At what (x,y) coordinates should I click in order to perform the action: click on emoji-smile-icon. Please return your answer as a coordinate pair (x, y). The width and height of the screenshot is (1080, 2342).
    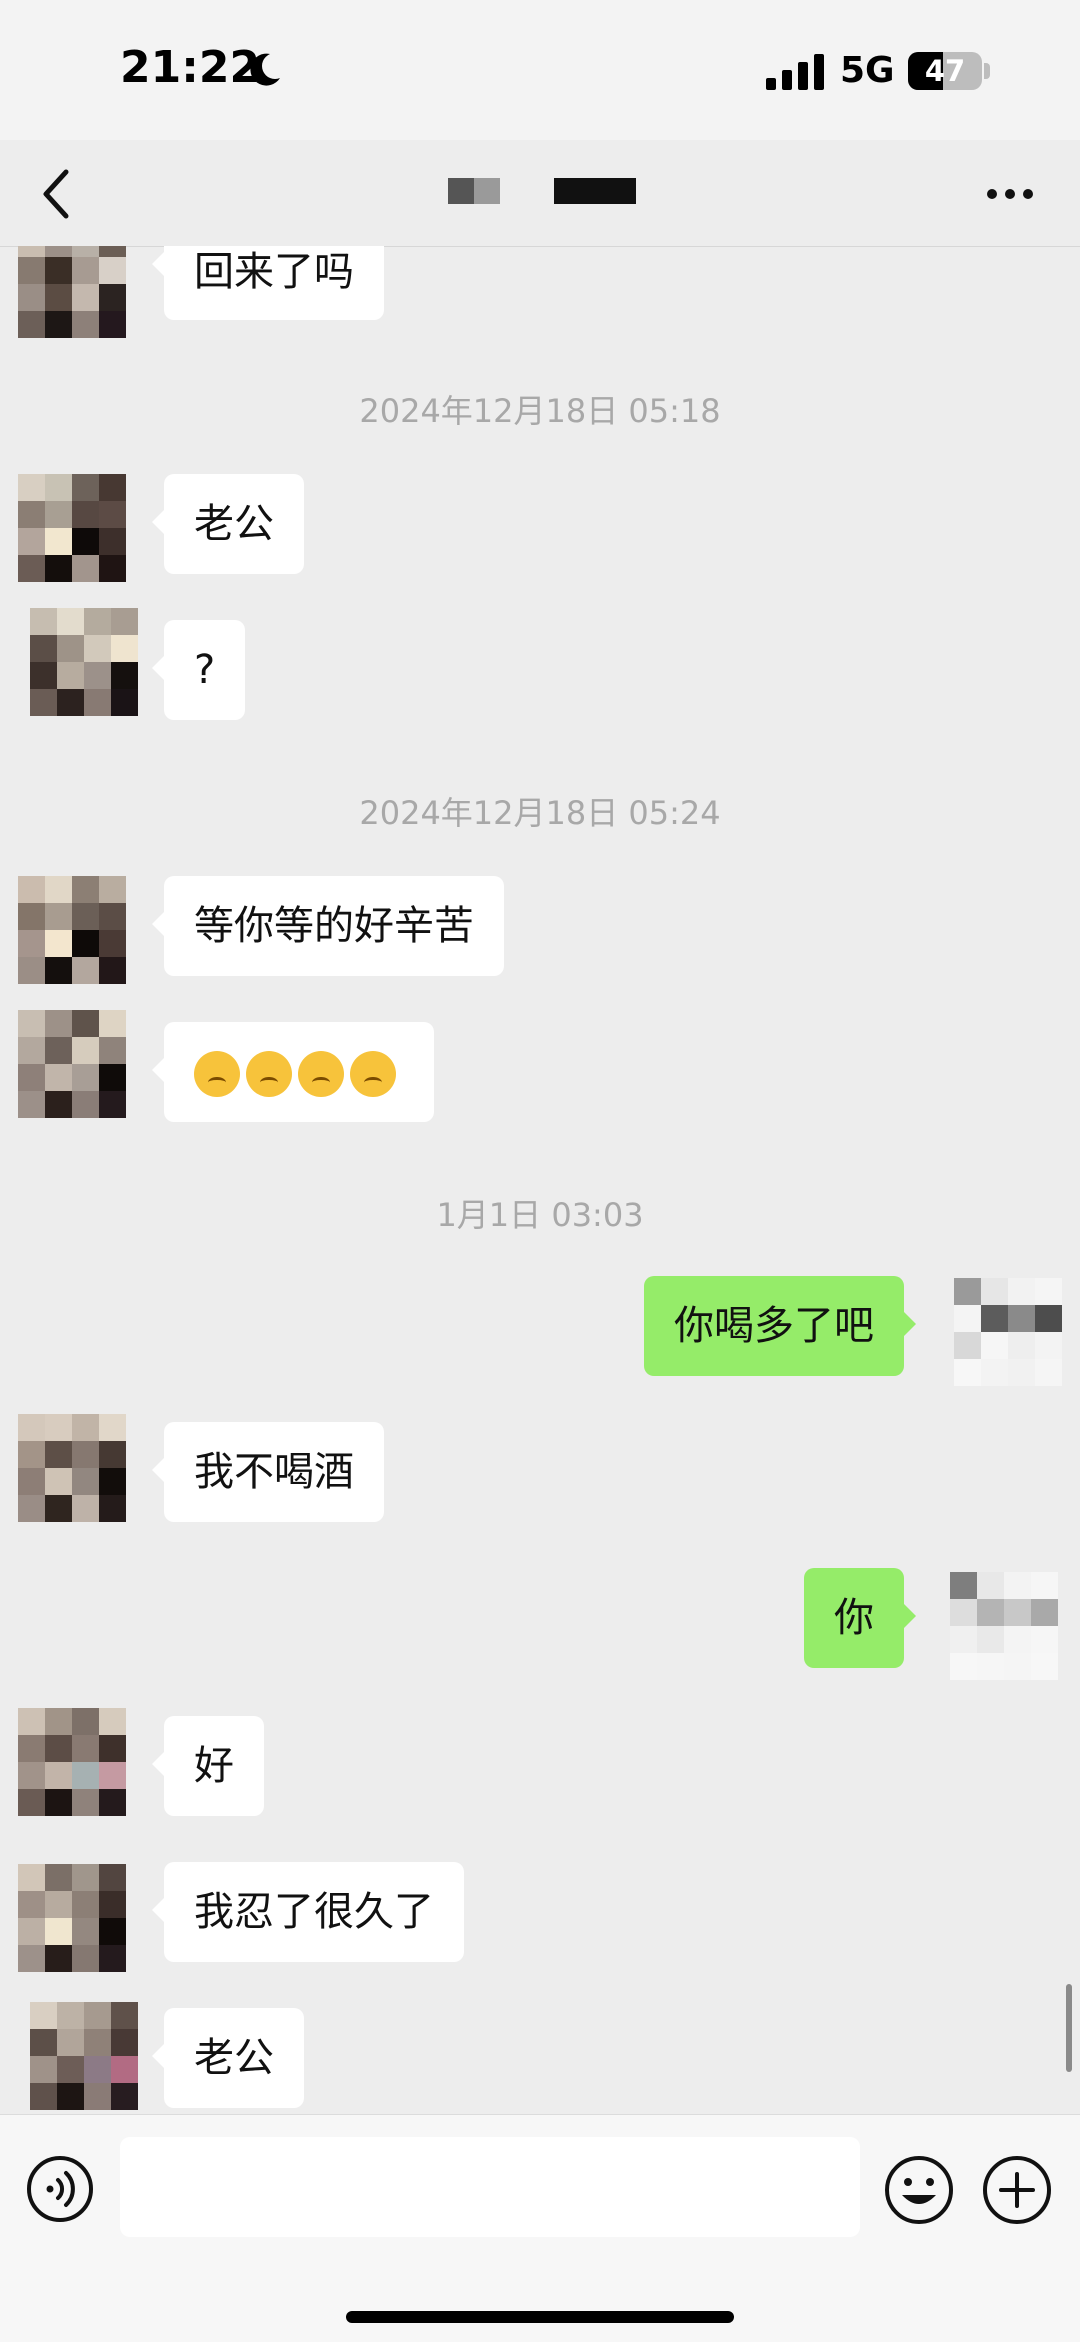
    Looking at the image, I should click on (919, 2190).